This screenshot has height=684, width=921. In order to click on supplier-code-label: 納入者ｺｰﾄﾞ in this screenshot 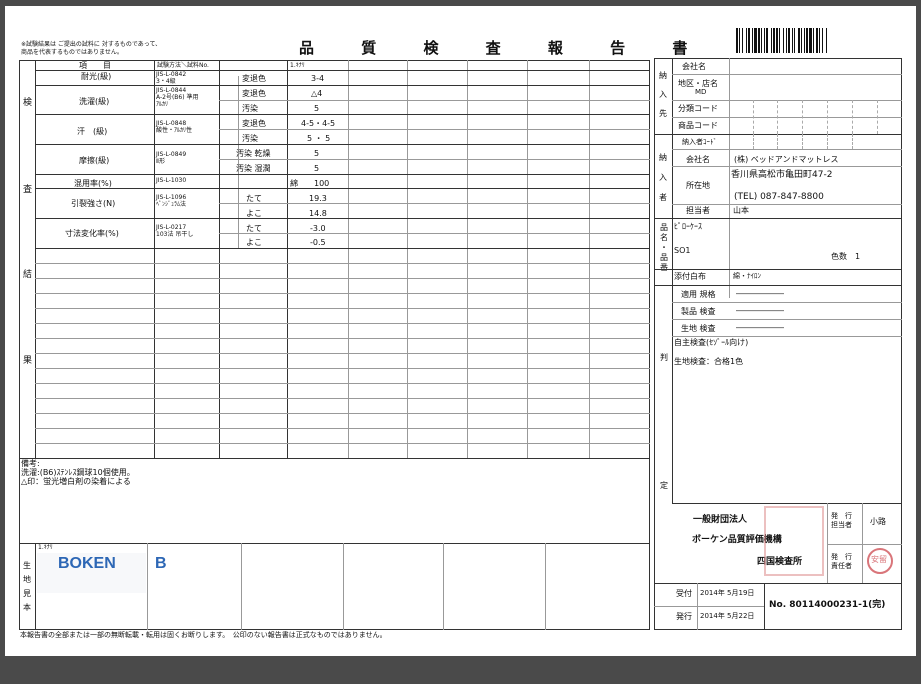, I will do `click(699, 142)`.